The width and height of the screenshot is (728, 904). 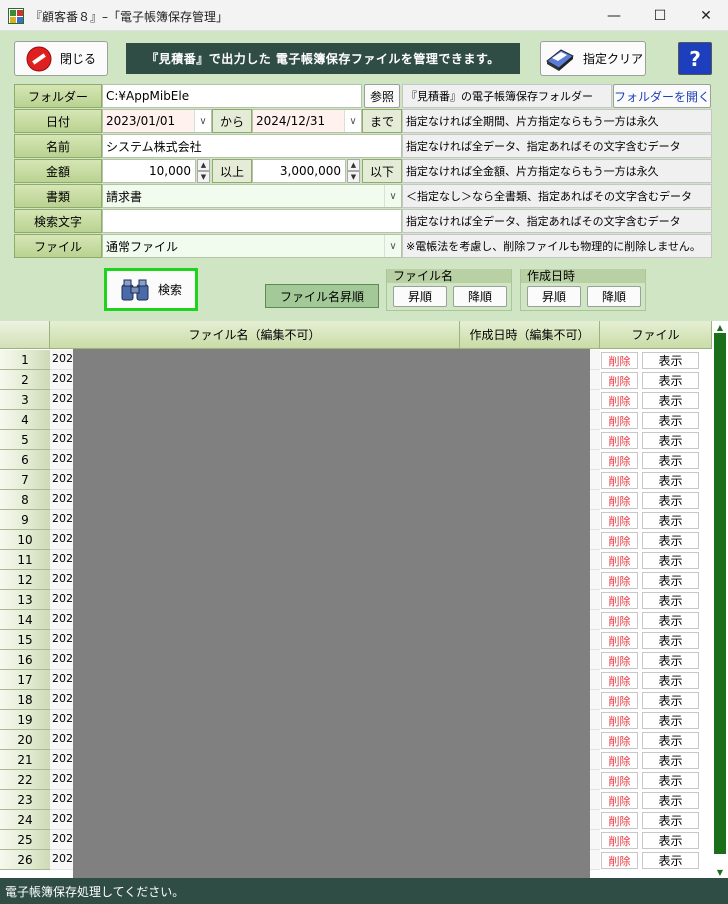 I want to click on folder-input: C:¥AppMibEle, so click(x=232, y=96).